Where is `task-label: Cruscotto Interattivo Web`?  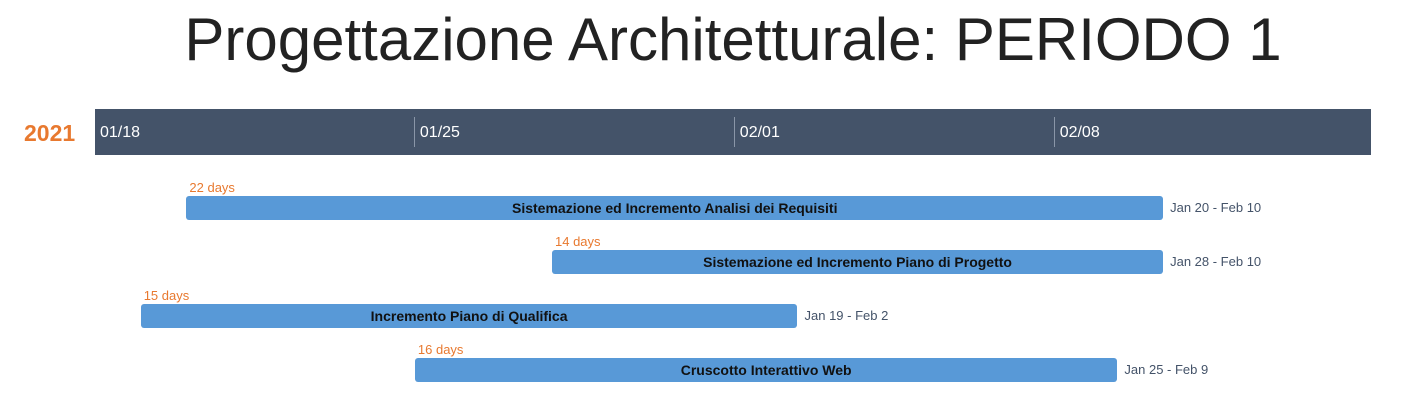 task-label: Cruscotto Interattivo Web is located at coordinates (766, 370).